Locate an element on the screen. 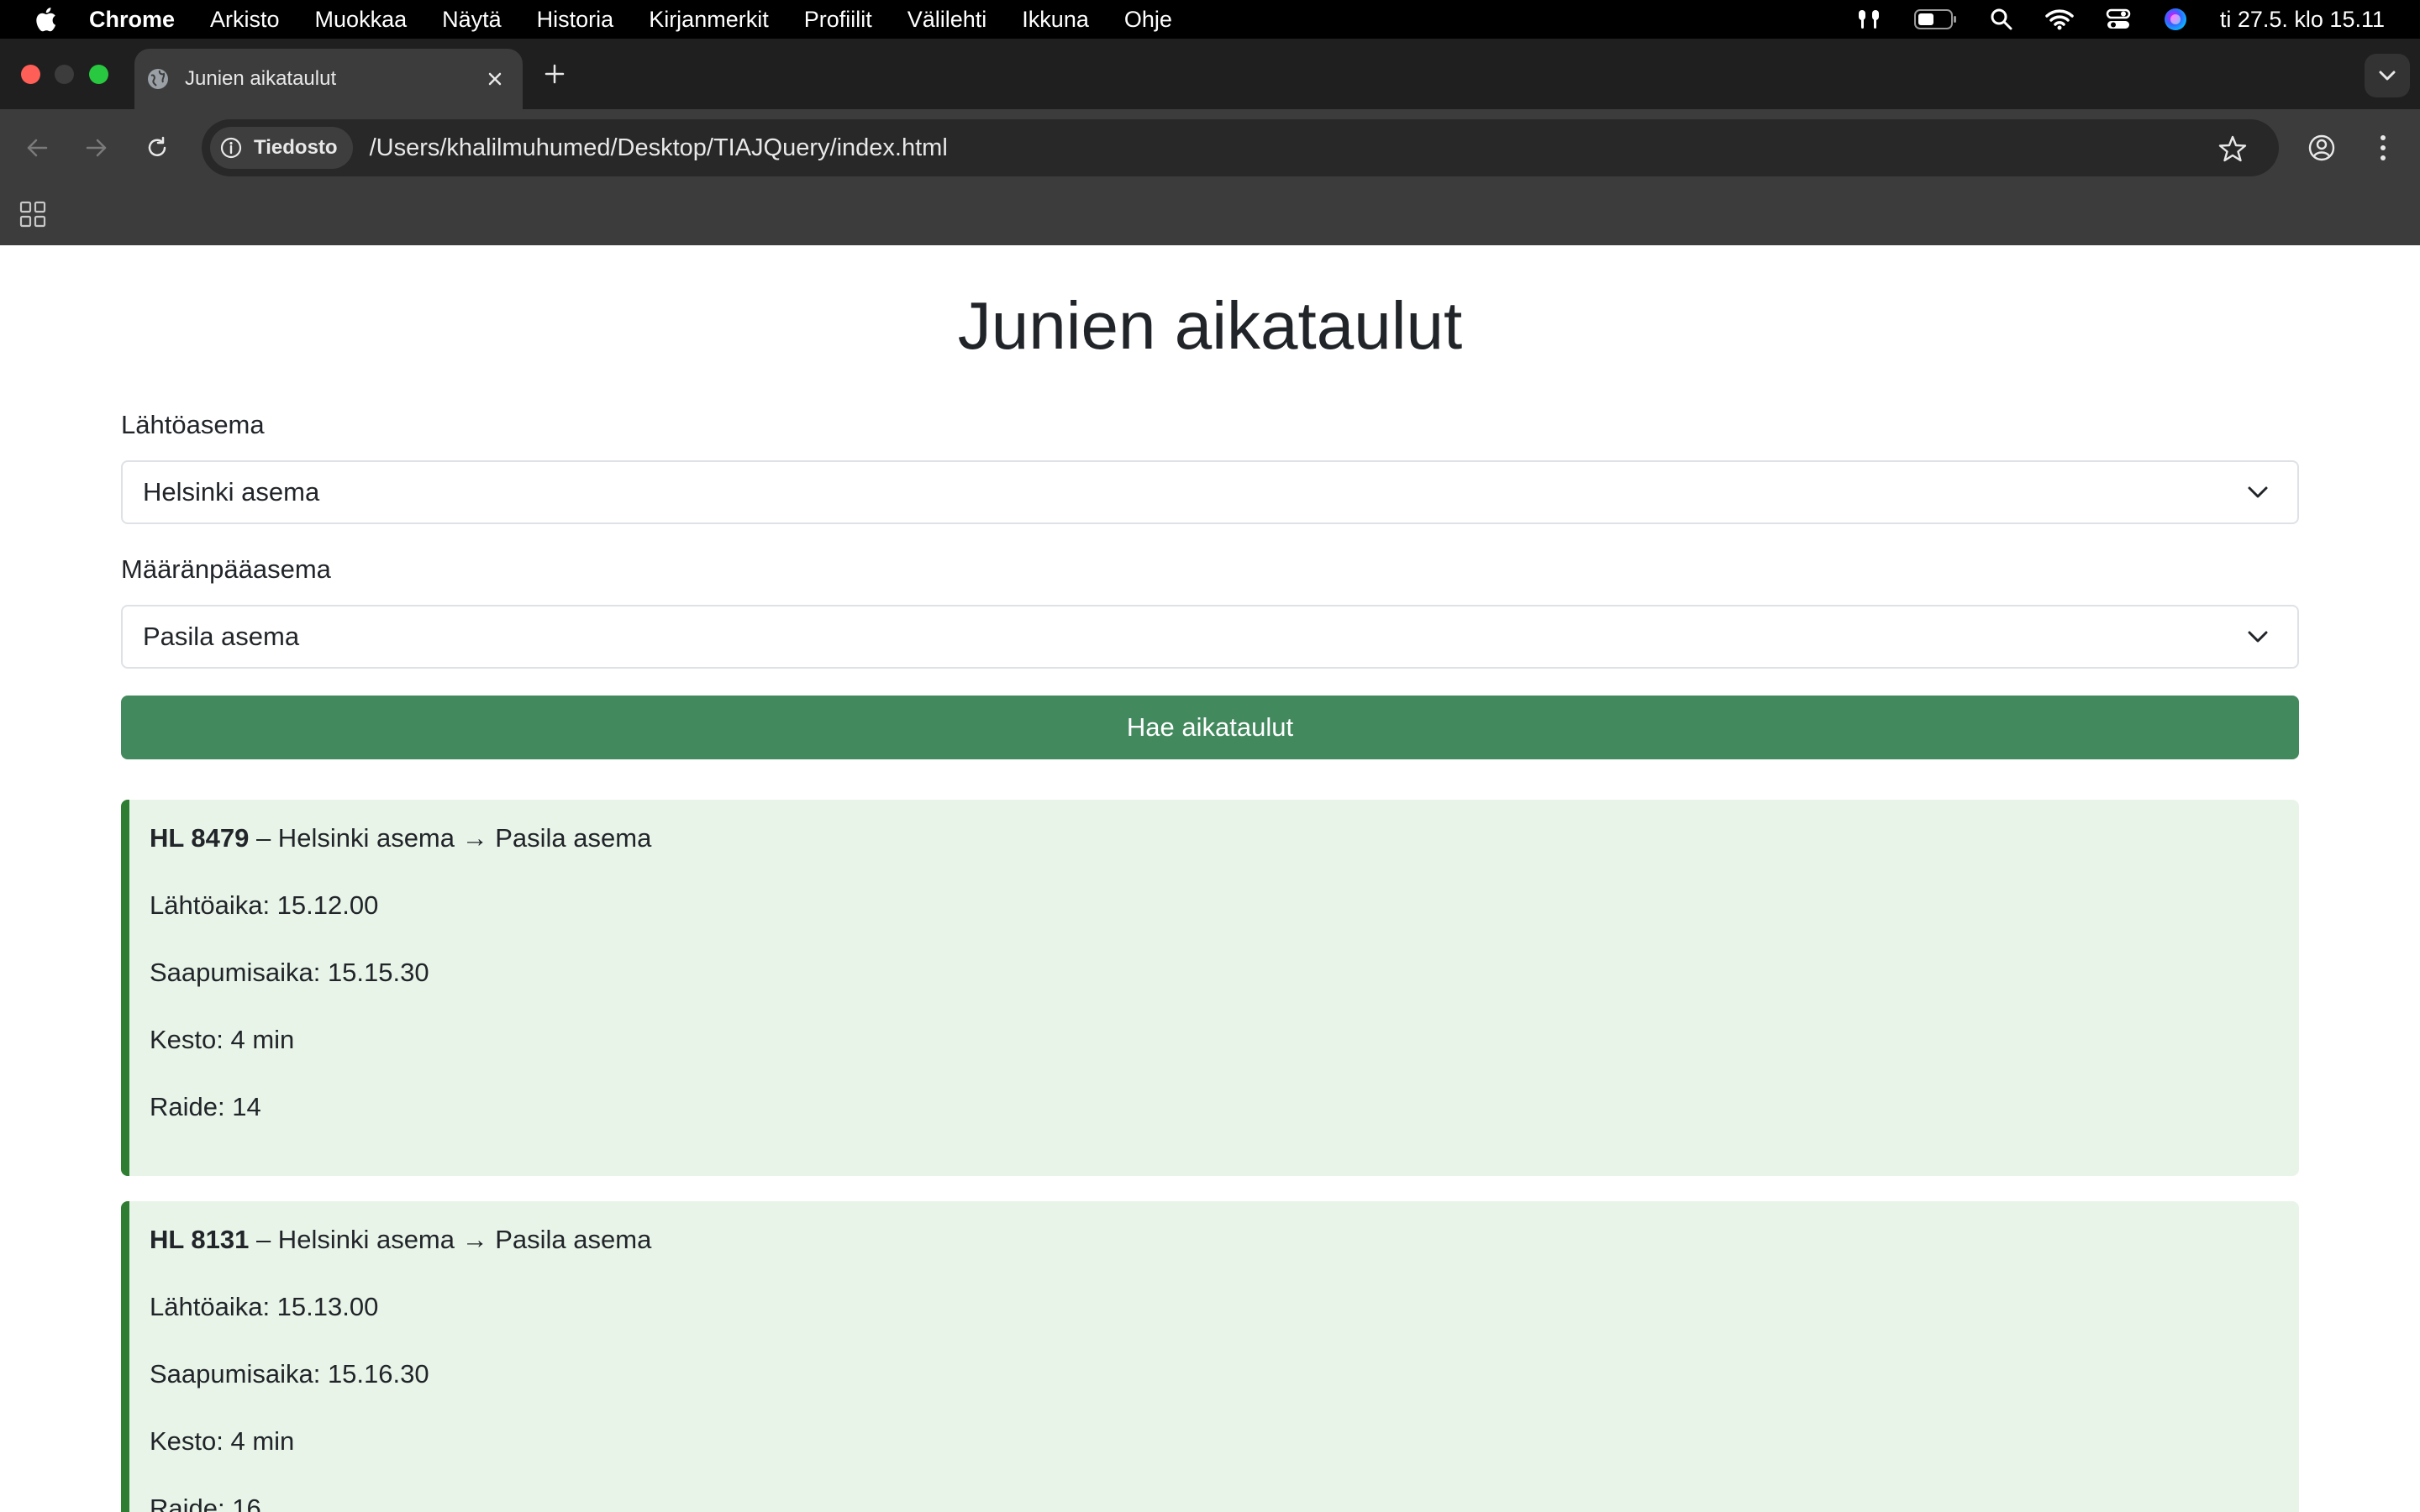 The height and width of the screenshot is (1512, 2420). wifi-icon is located at coordinates (2059, 19).